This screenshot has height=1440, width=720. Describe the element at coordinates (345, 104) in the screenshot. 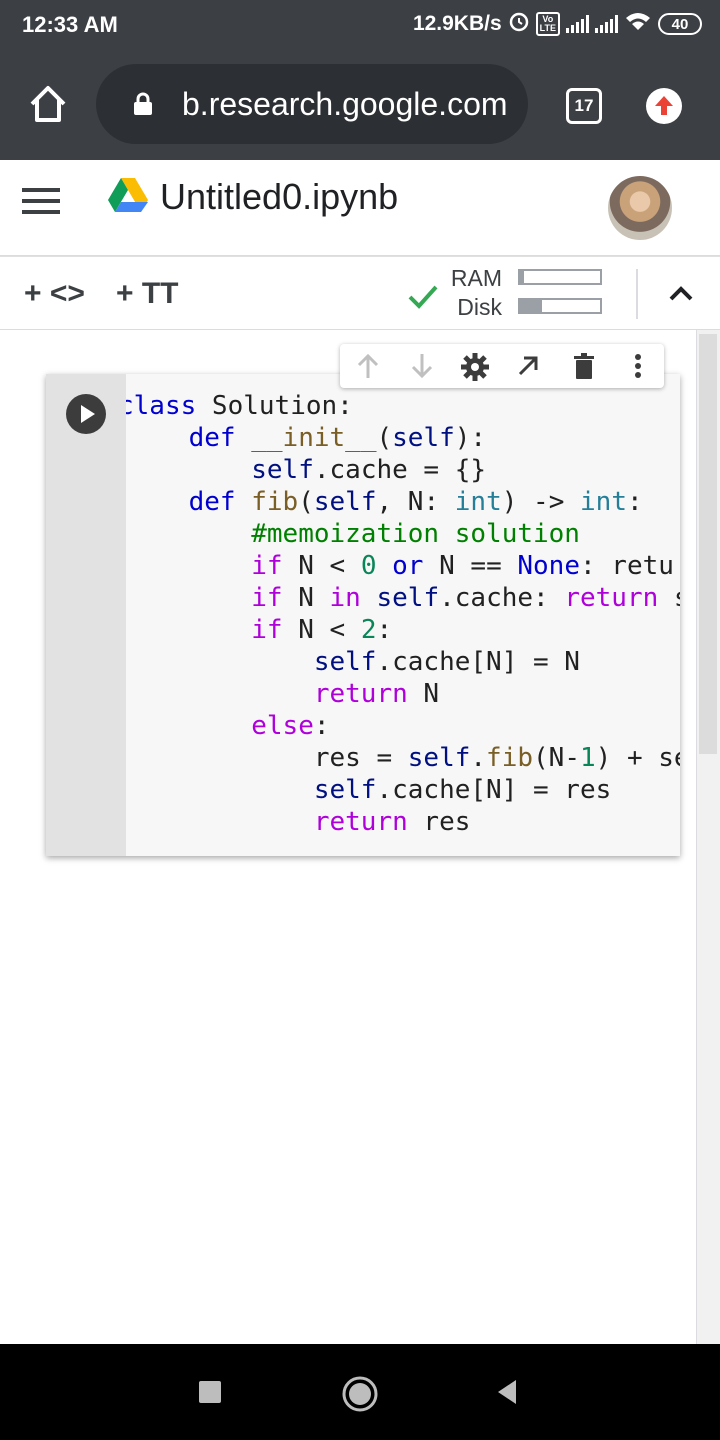

I see `url-text: b.research.google.com` at that location.